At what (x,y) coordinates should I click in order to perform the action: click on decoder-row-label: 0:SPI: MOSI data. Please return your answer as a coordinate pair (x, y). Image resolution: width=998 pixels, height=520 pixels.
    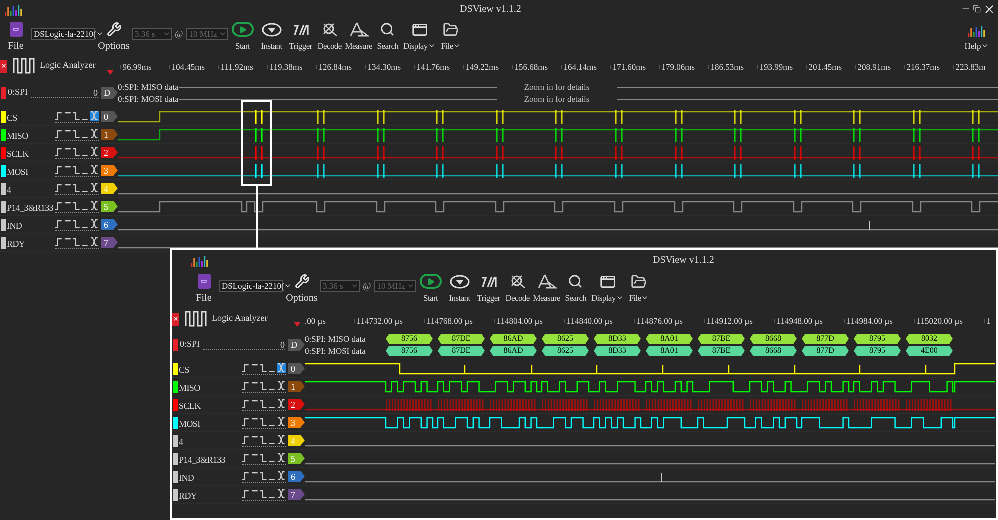
    Looking at the image, I should click on (148, 99).